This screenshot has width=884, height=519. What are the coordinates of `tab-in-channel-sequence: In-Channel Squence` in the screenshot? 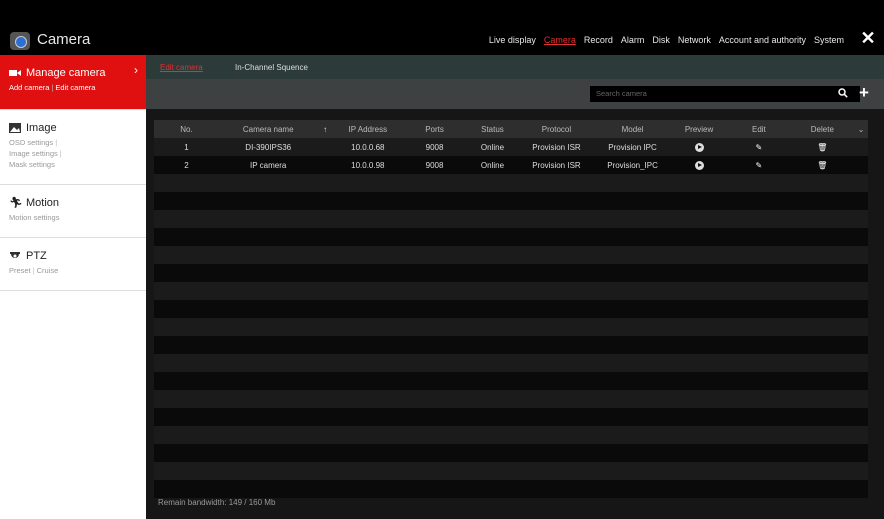 It's located at (271, 67).